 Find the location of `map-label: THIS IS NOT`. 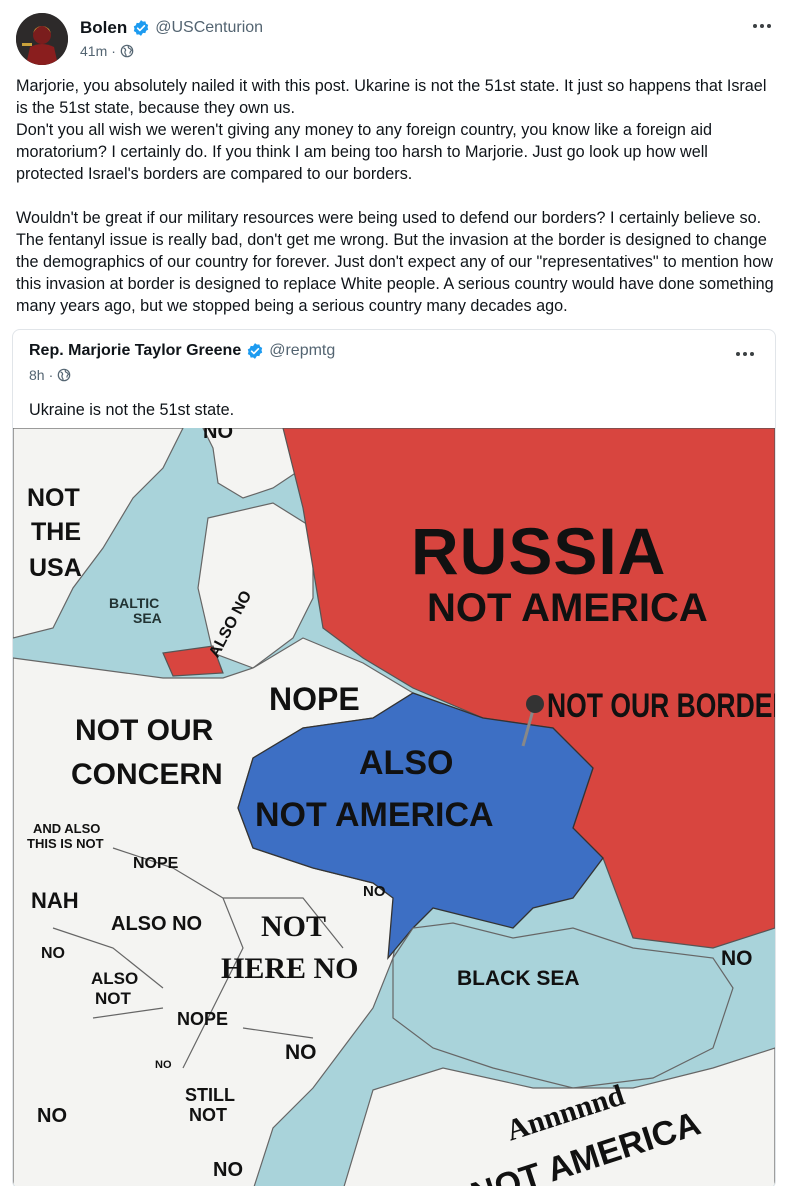

map-label: THIS IS NOT is located at coordinates (65, 843).